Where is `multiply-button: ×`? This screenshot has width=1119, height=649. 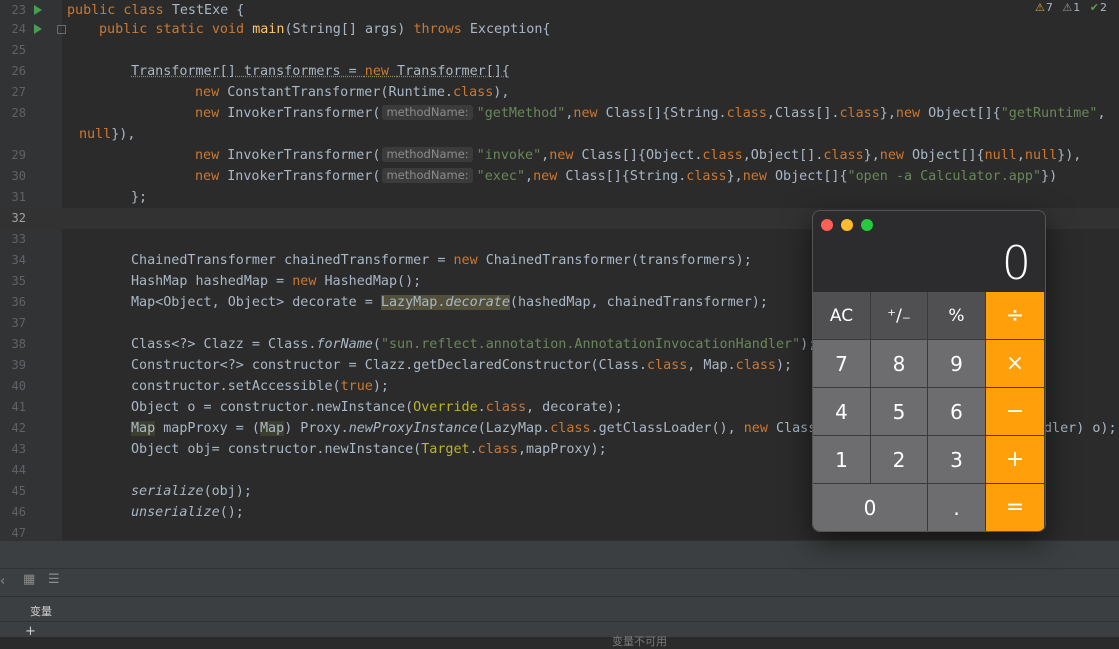 multiply-button: × is located at coordinates (1015, 364).